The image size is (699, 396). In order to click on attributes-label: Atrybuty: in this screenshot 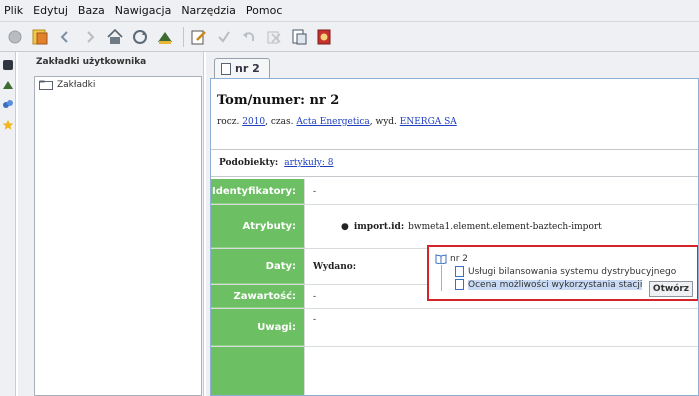, I will do `click(258, 226)`.